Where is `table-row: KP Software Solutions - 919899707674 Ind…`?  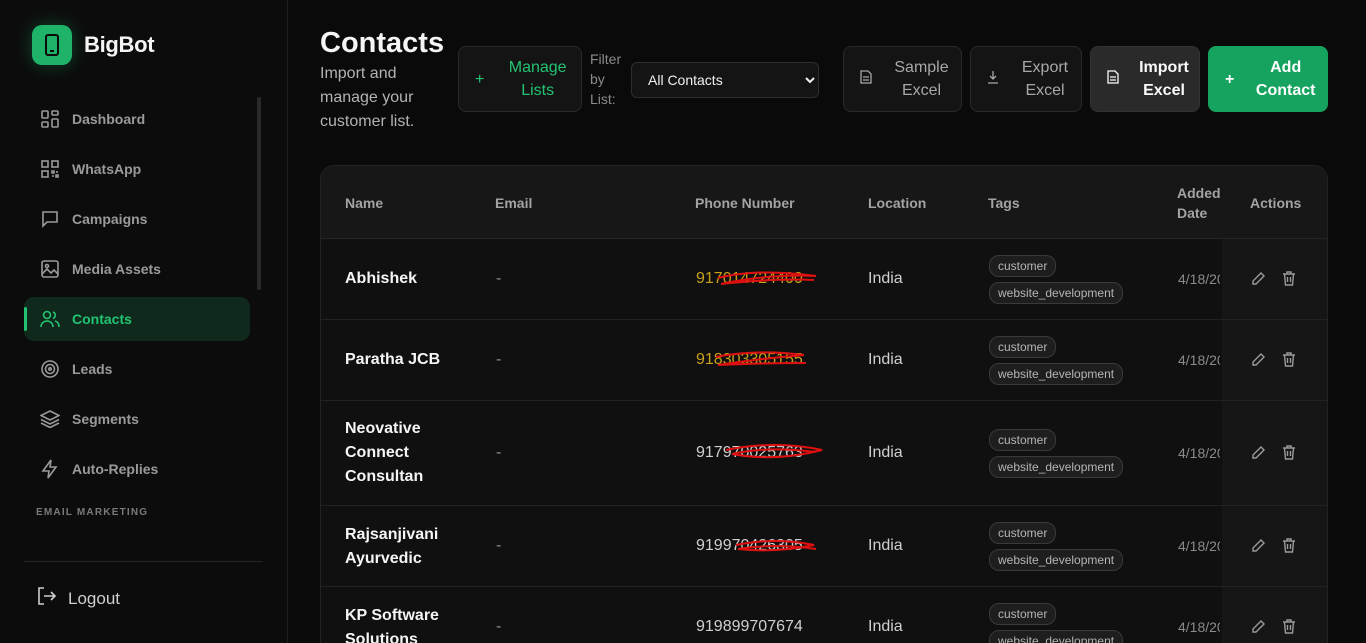
table-row: KP Software Solutions - 919899707674 Ind… is located at coordinates (824, 615).